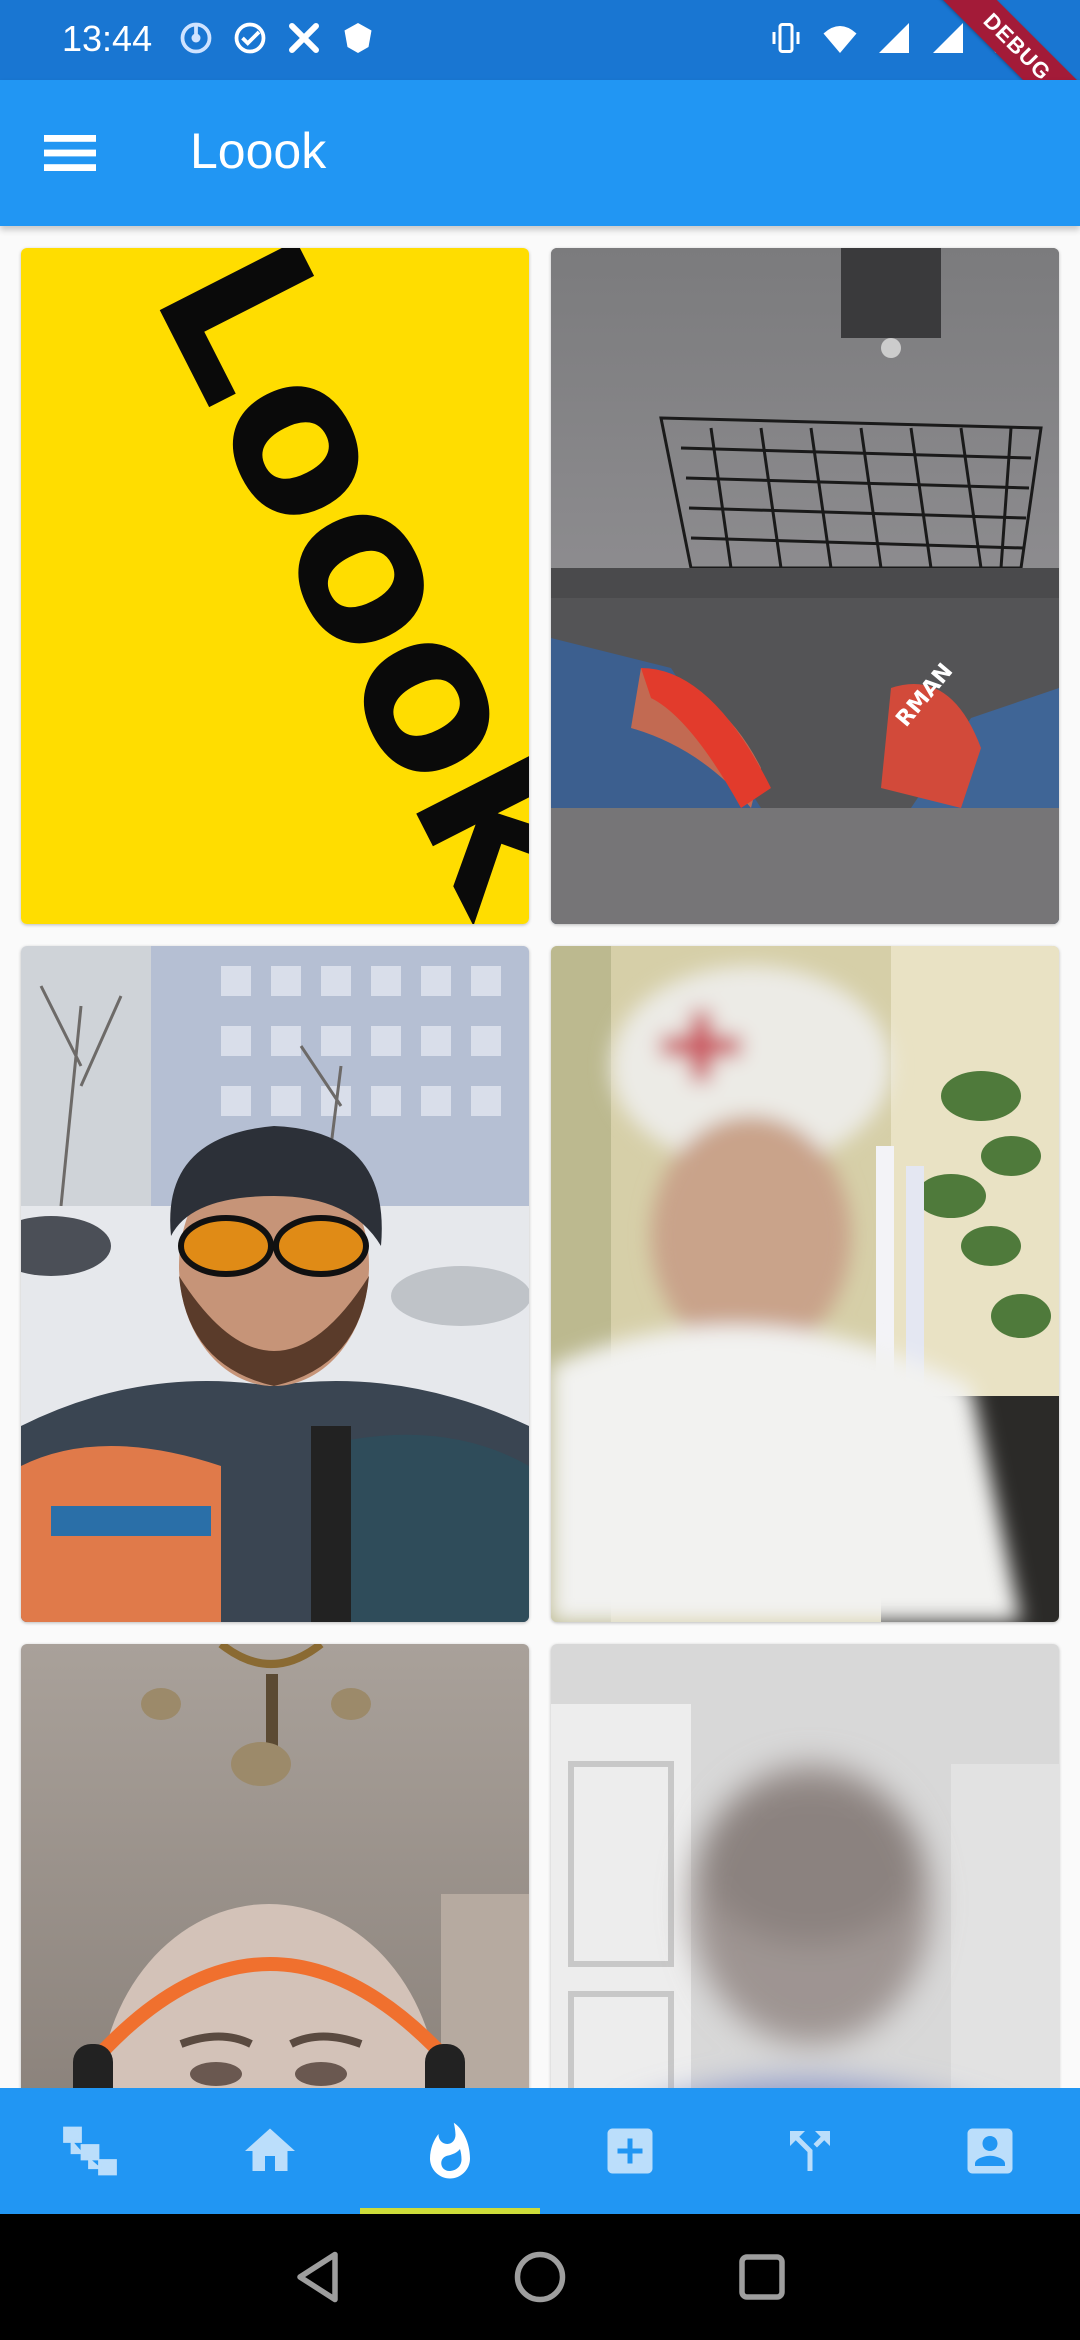 The width and height of the screenshot is (1080, 2340). I want to click on vibrate-icon, so click(786, 38).